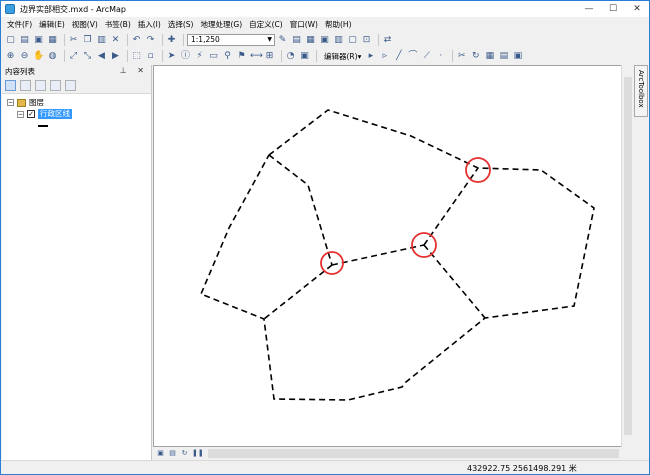 This screenshot has width=650, height=475. What do you see at coordinates (338, 40) in the screenshot?
I see `arctoolbox-icon: ▥` at bounding box center [338, 40].